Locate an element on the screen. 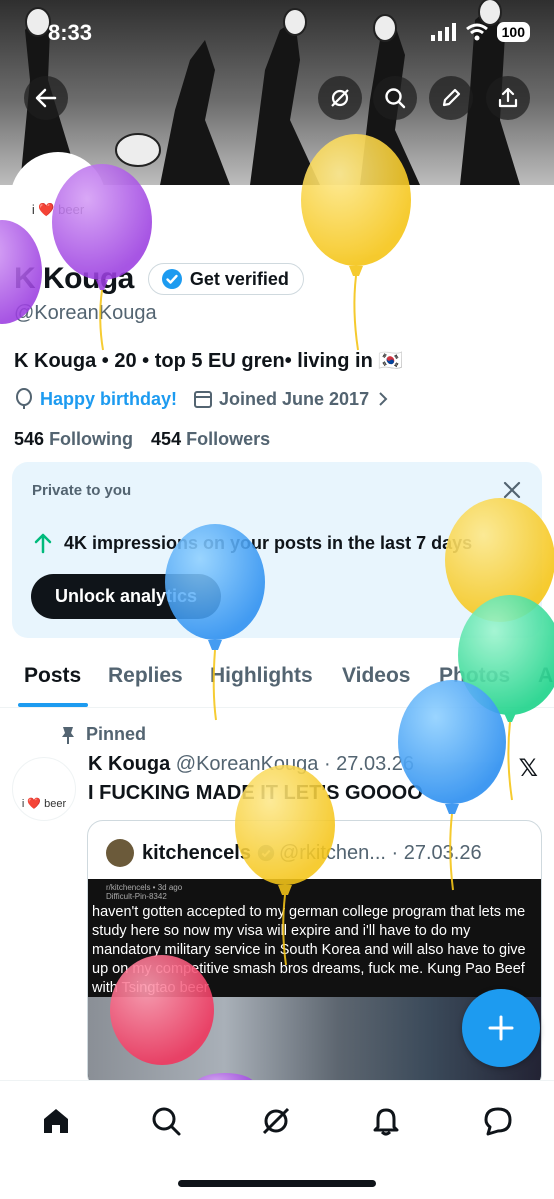 The width and height of the screenshot is (554, 1199). tab-highlights: Highlights is located at coordinates (261, 676).